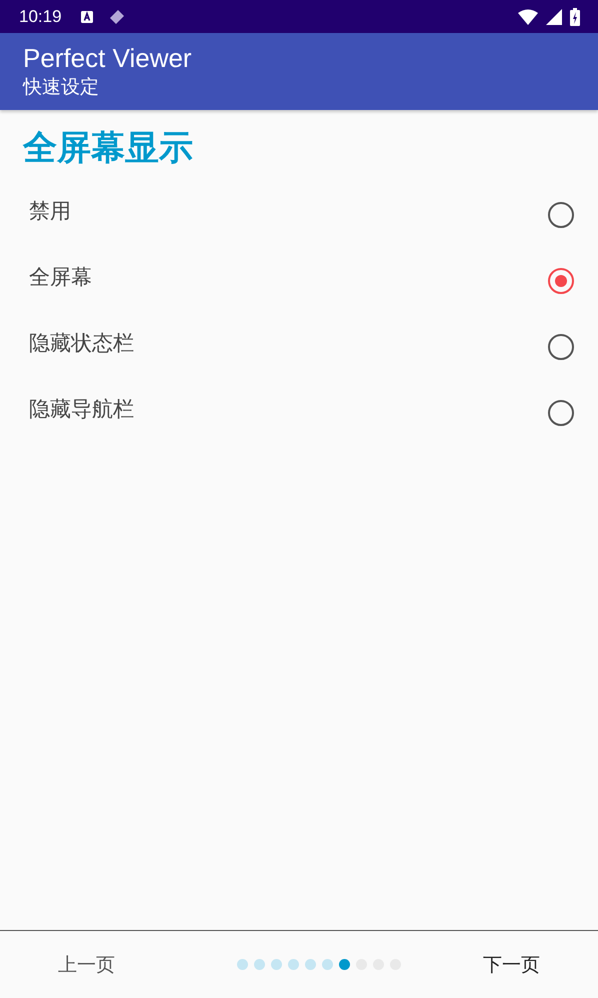  What do you see at coordinates (511, 965) in the screenshot?
I see `next-button: 下一页` at bounding box center [511, 965].